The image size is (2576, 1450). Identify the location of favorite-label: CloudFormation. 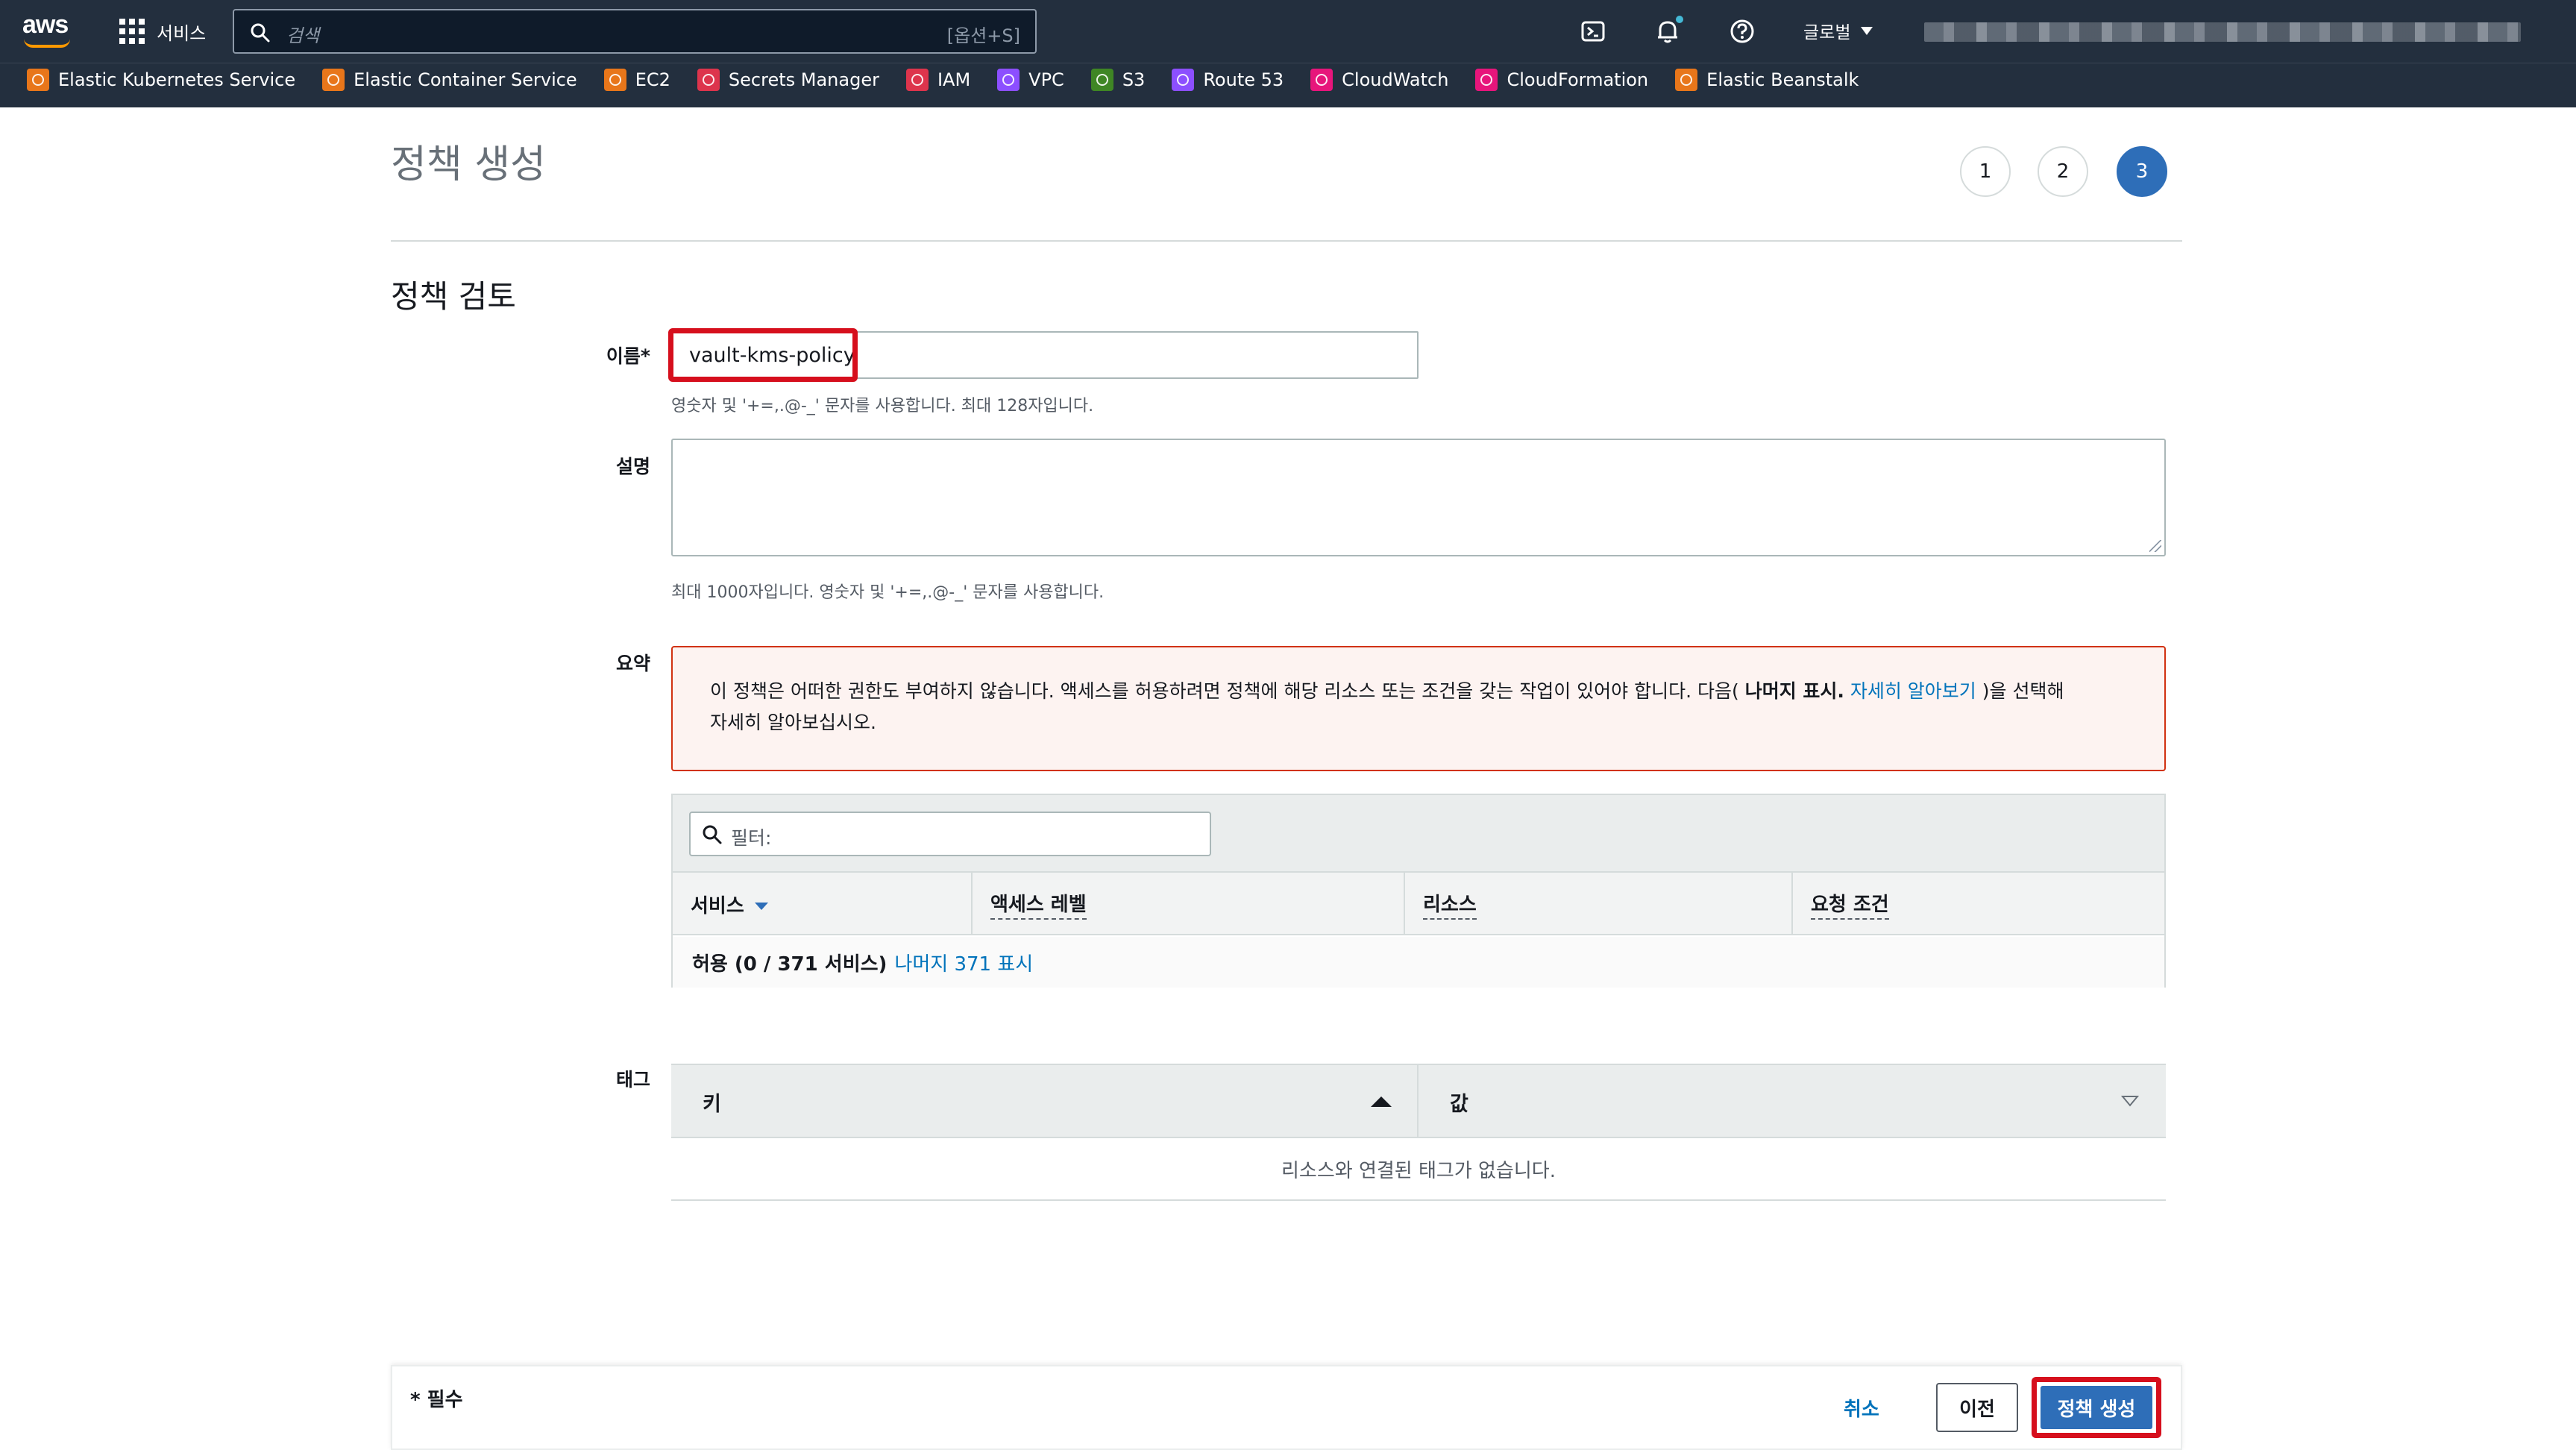
(1578, 79).